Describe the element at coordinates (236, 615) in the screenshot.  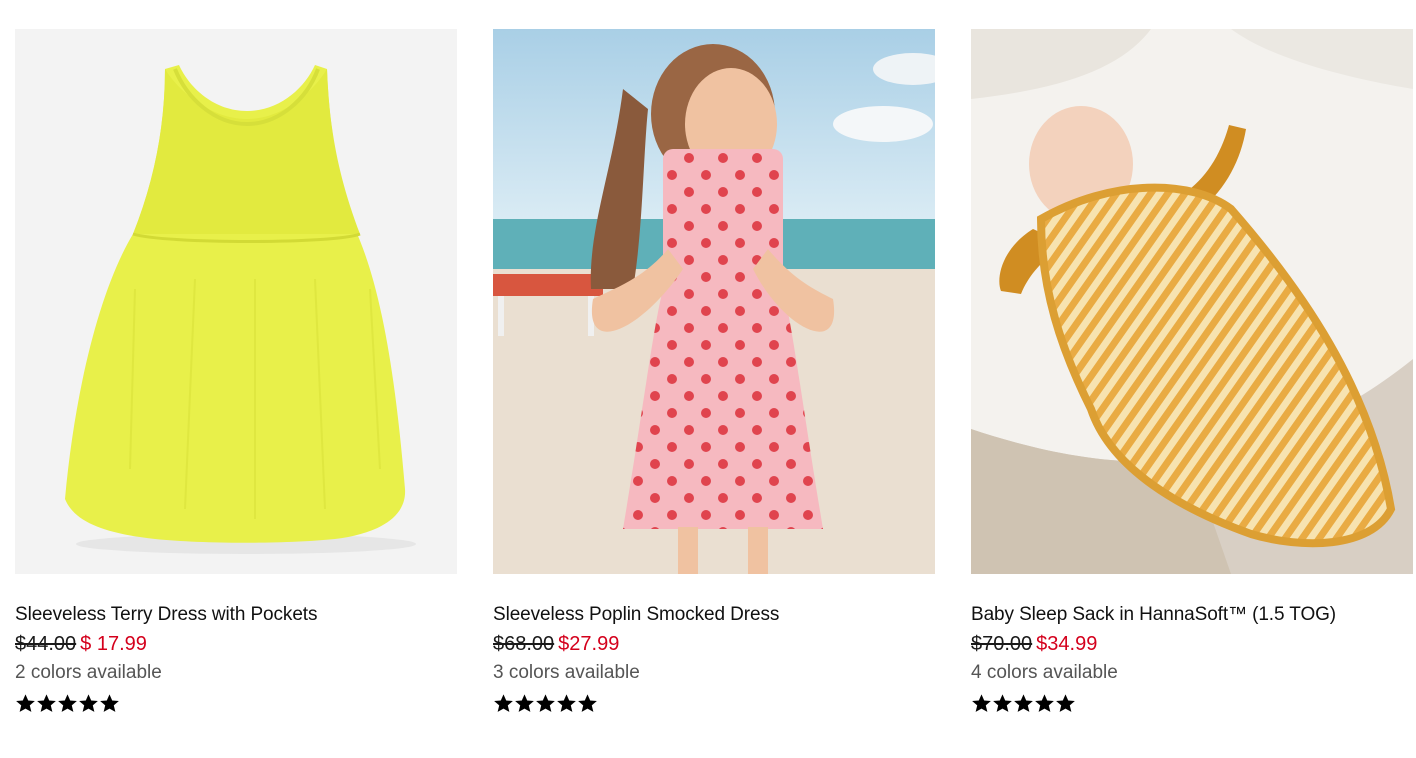
I see `product-title: Sleeveless Terry Dress with Pockets` at that location.